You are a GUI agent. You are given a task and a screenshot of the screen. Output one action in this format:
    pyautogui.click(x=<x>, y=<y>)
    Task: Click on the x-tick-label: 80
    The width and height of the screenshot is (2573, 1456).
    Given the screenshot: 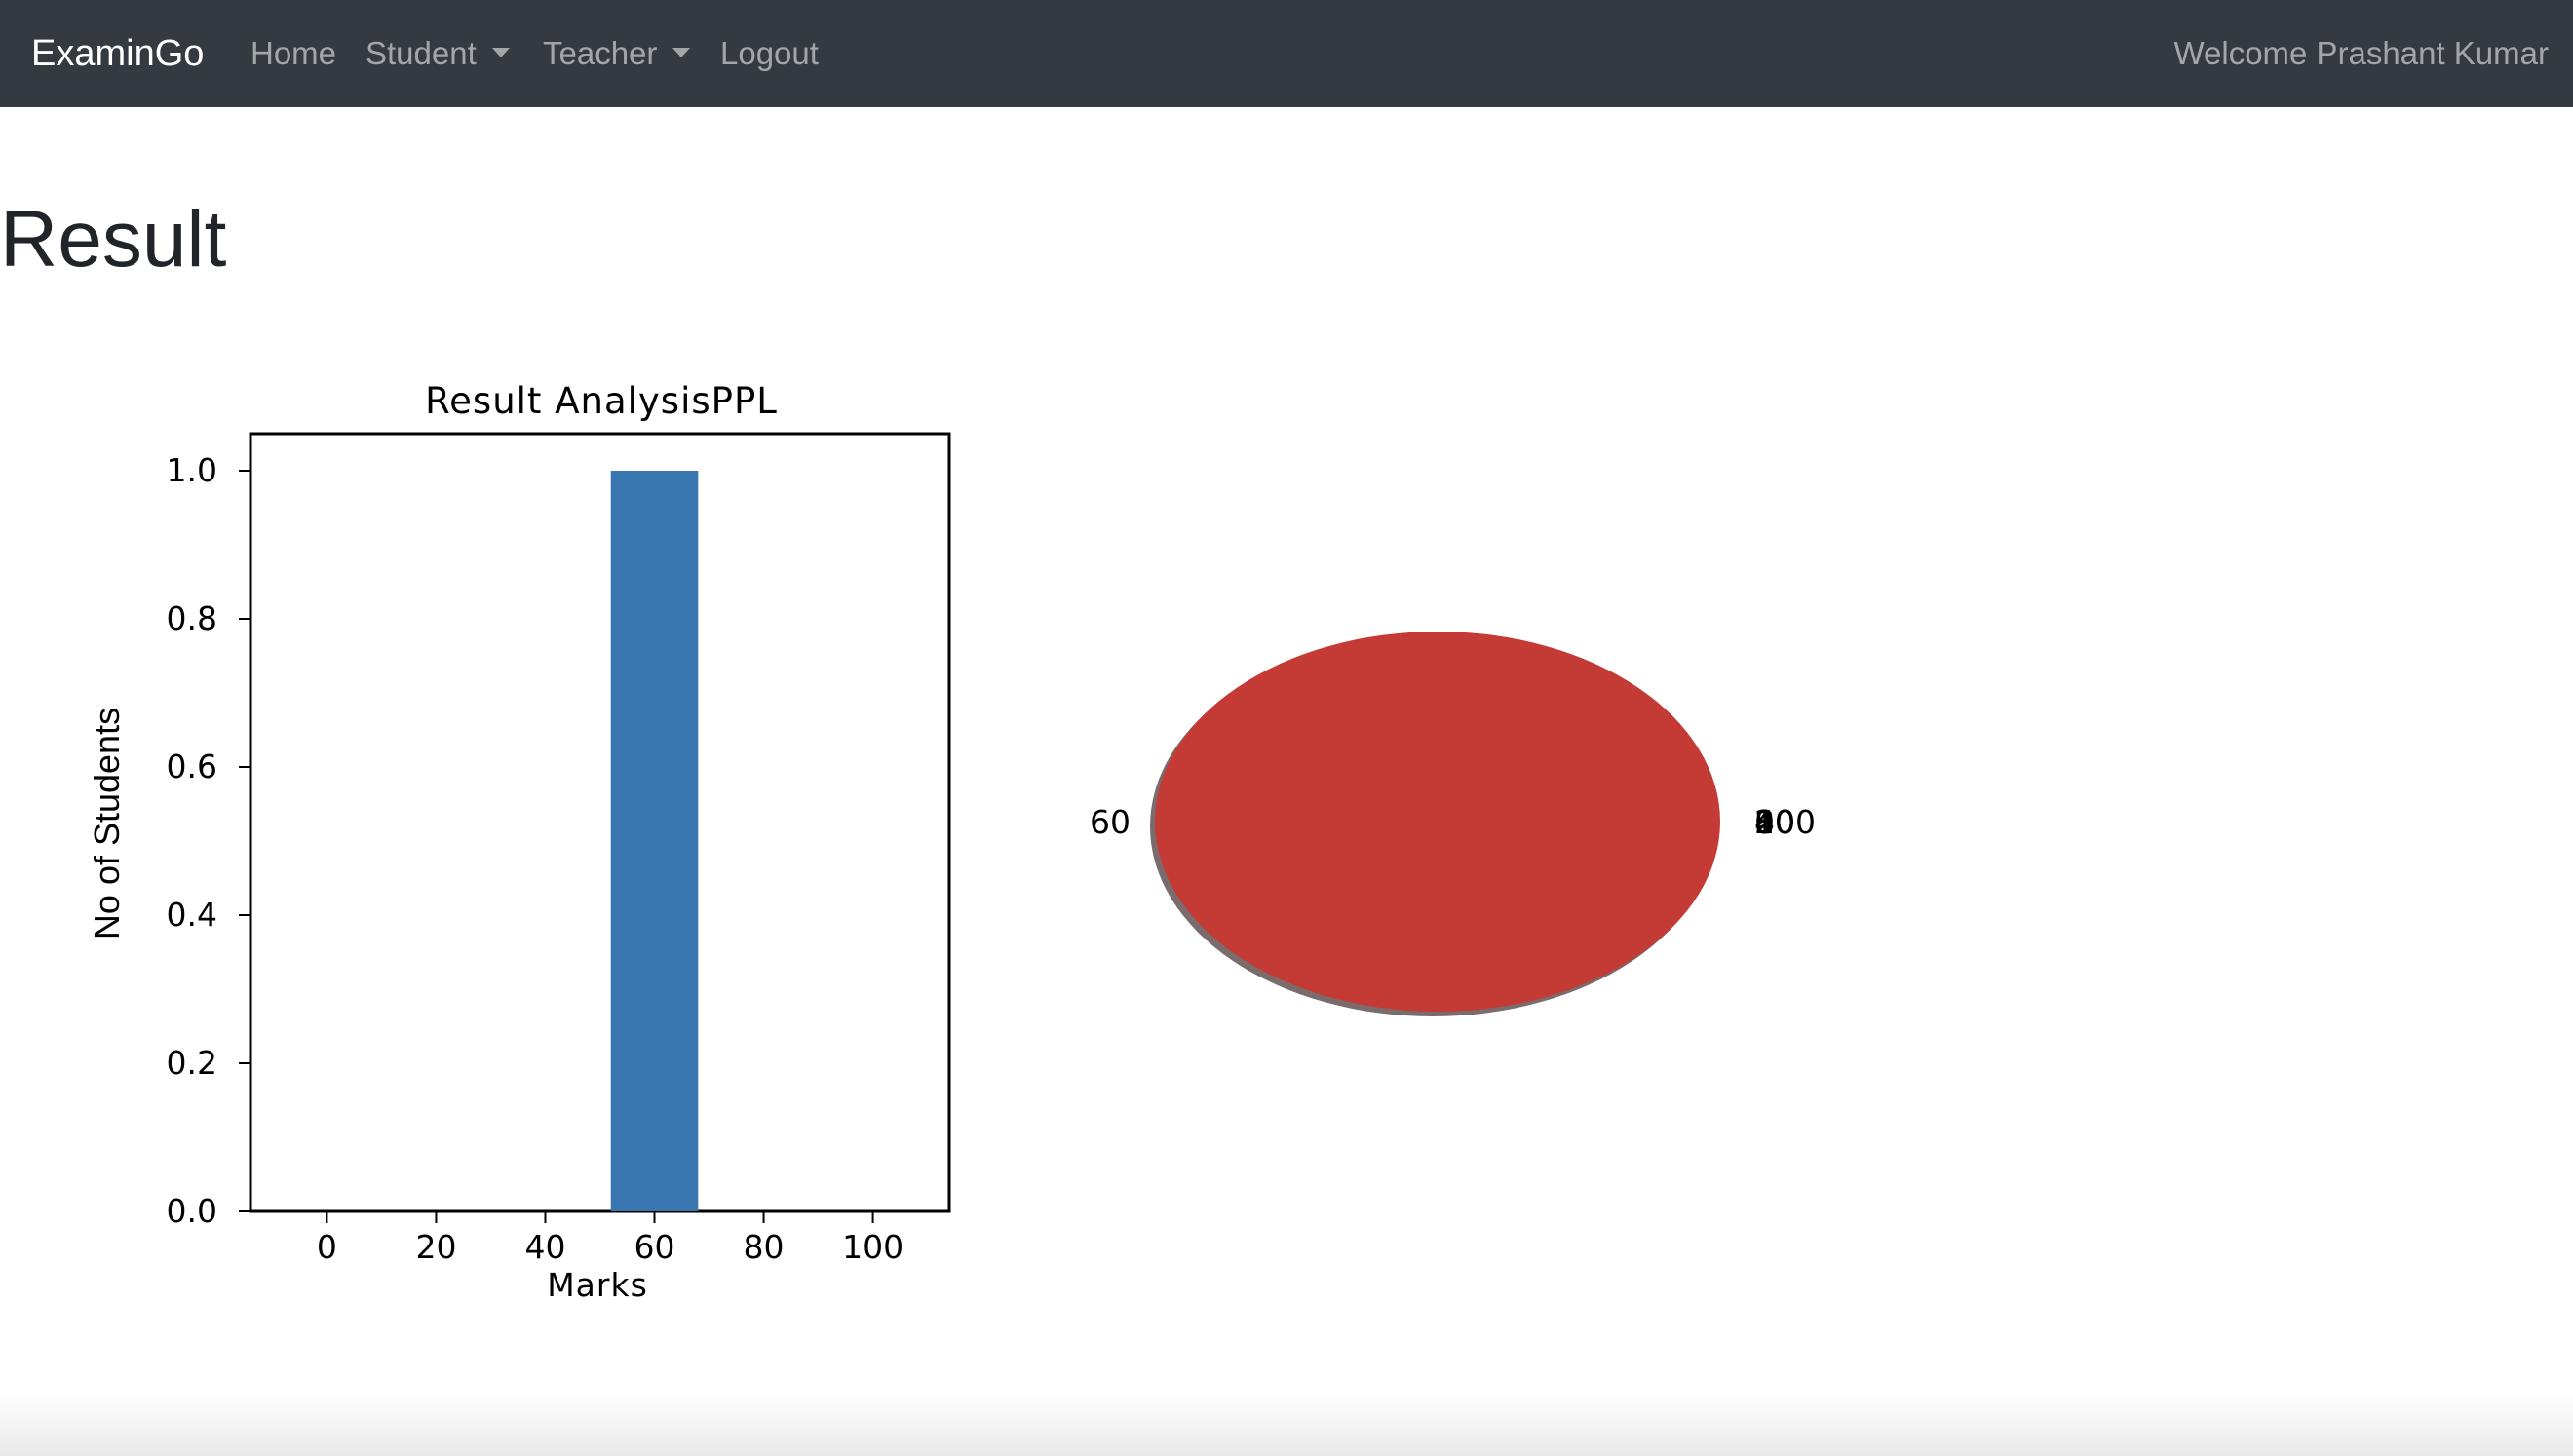 What is the action you would take?
    pyautogui.click(x=765, y=1247)
    